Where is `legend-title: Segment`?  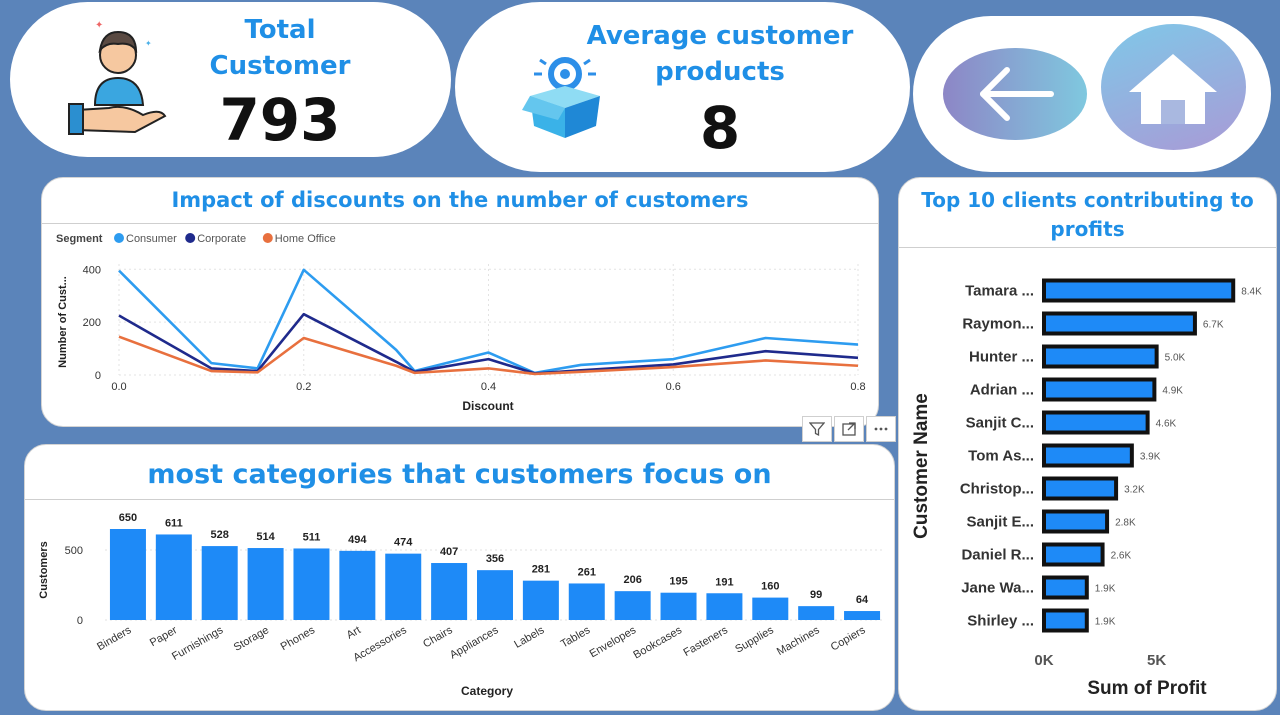 legend-title: Segment is located at coordinates (79, 239).